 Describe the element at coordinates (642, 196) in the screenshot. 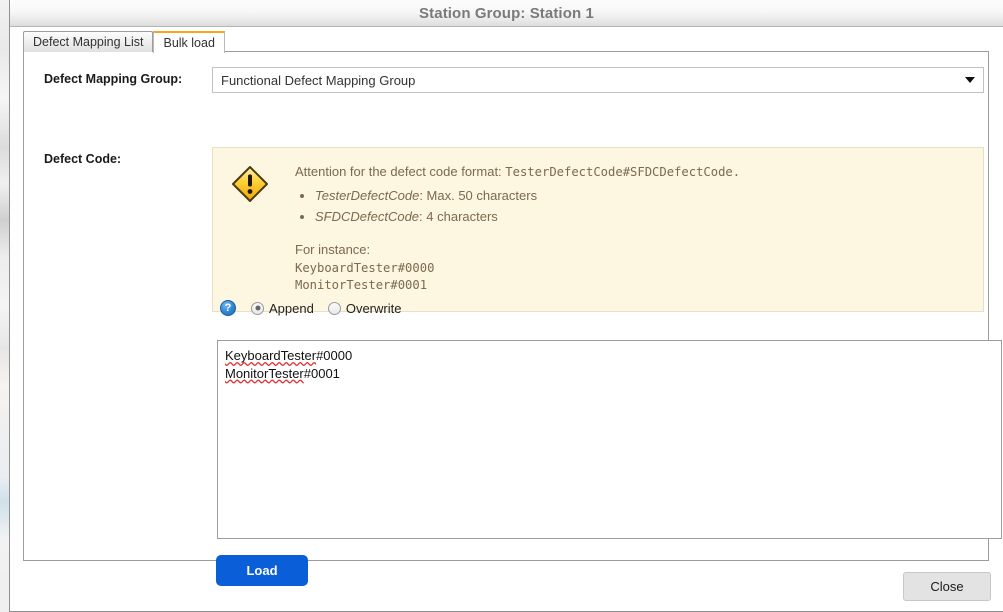

I see `attention-bullet: TesterDefectCode: Max. 50 characters` at that location.